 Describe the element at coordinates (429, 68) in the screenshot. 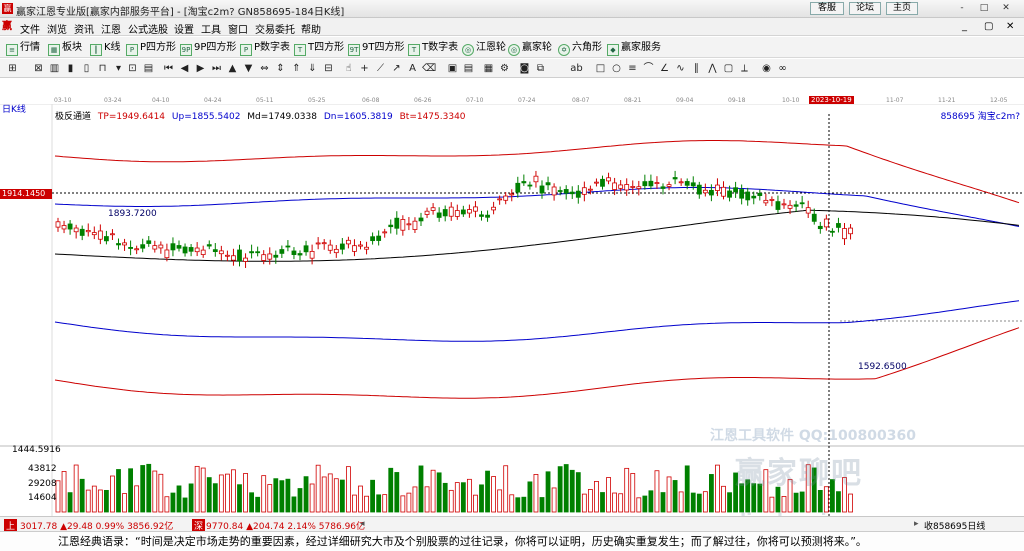

I see `eraser-icon: ⌫` at that location.